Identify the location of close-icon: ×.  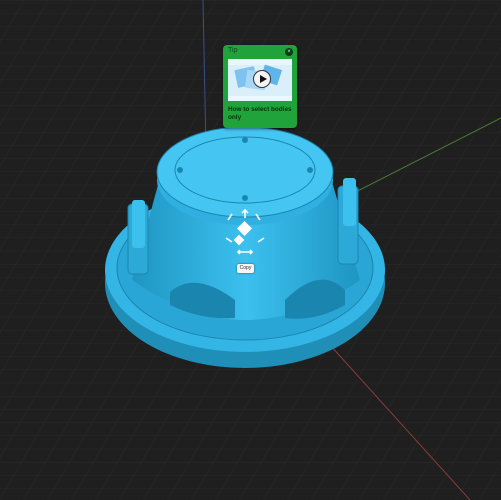
(289, 52).